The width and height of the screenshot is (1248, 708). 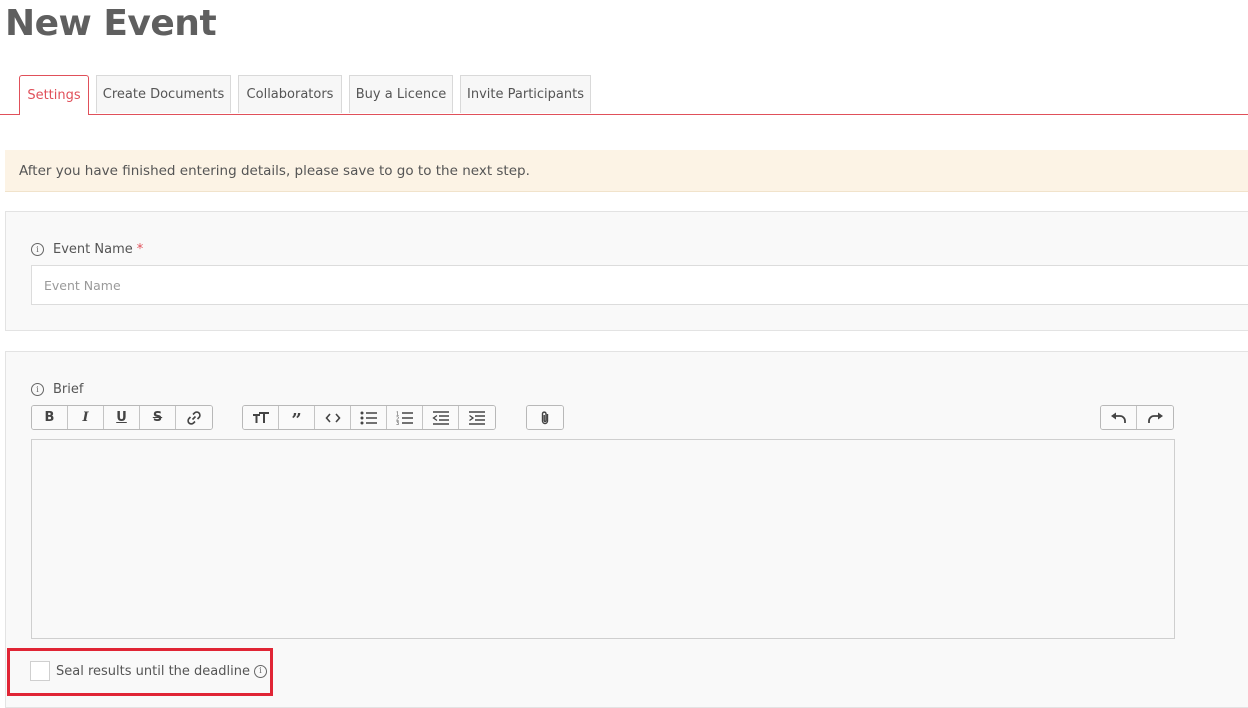 What do you see at coordinates (153, 671) in the screenshot?
I see `seal-results-label-text: Seal results until the deadline` at bounding box center [153, 671].